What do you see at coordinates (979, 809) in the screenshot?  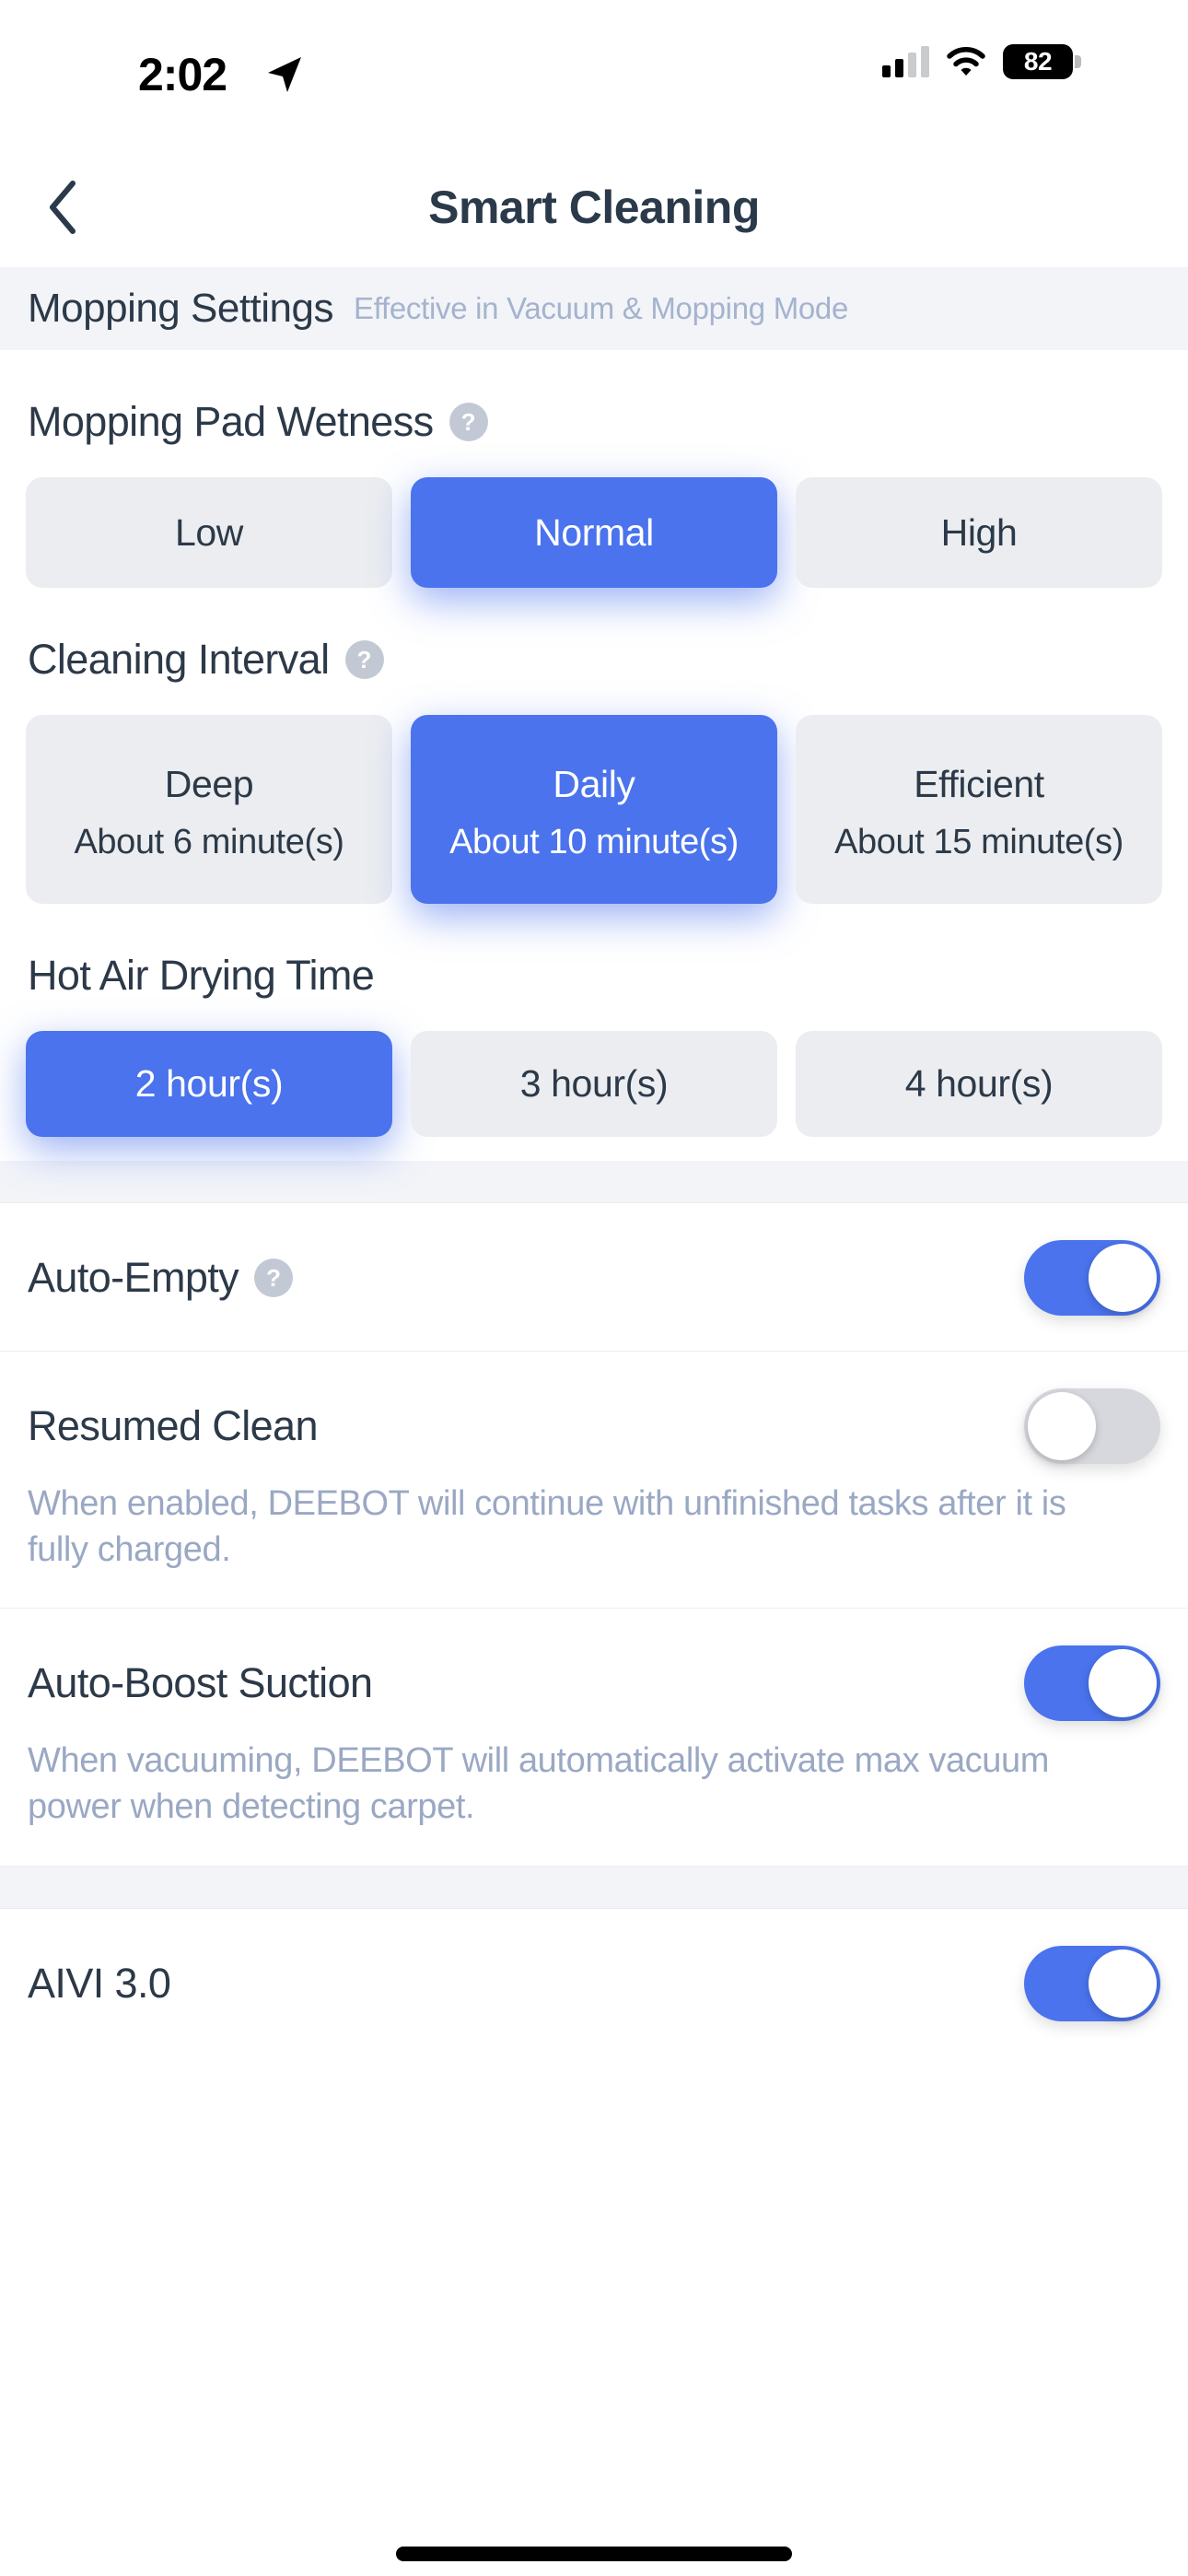 I see `option-efficient: Efficient About 15 minute(s)` at bounding box center [979, 809].